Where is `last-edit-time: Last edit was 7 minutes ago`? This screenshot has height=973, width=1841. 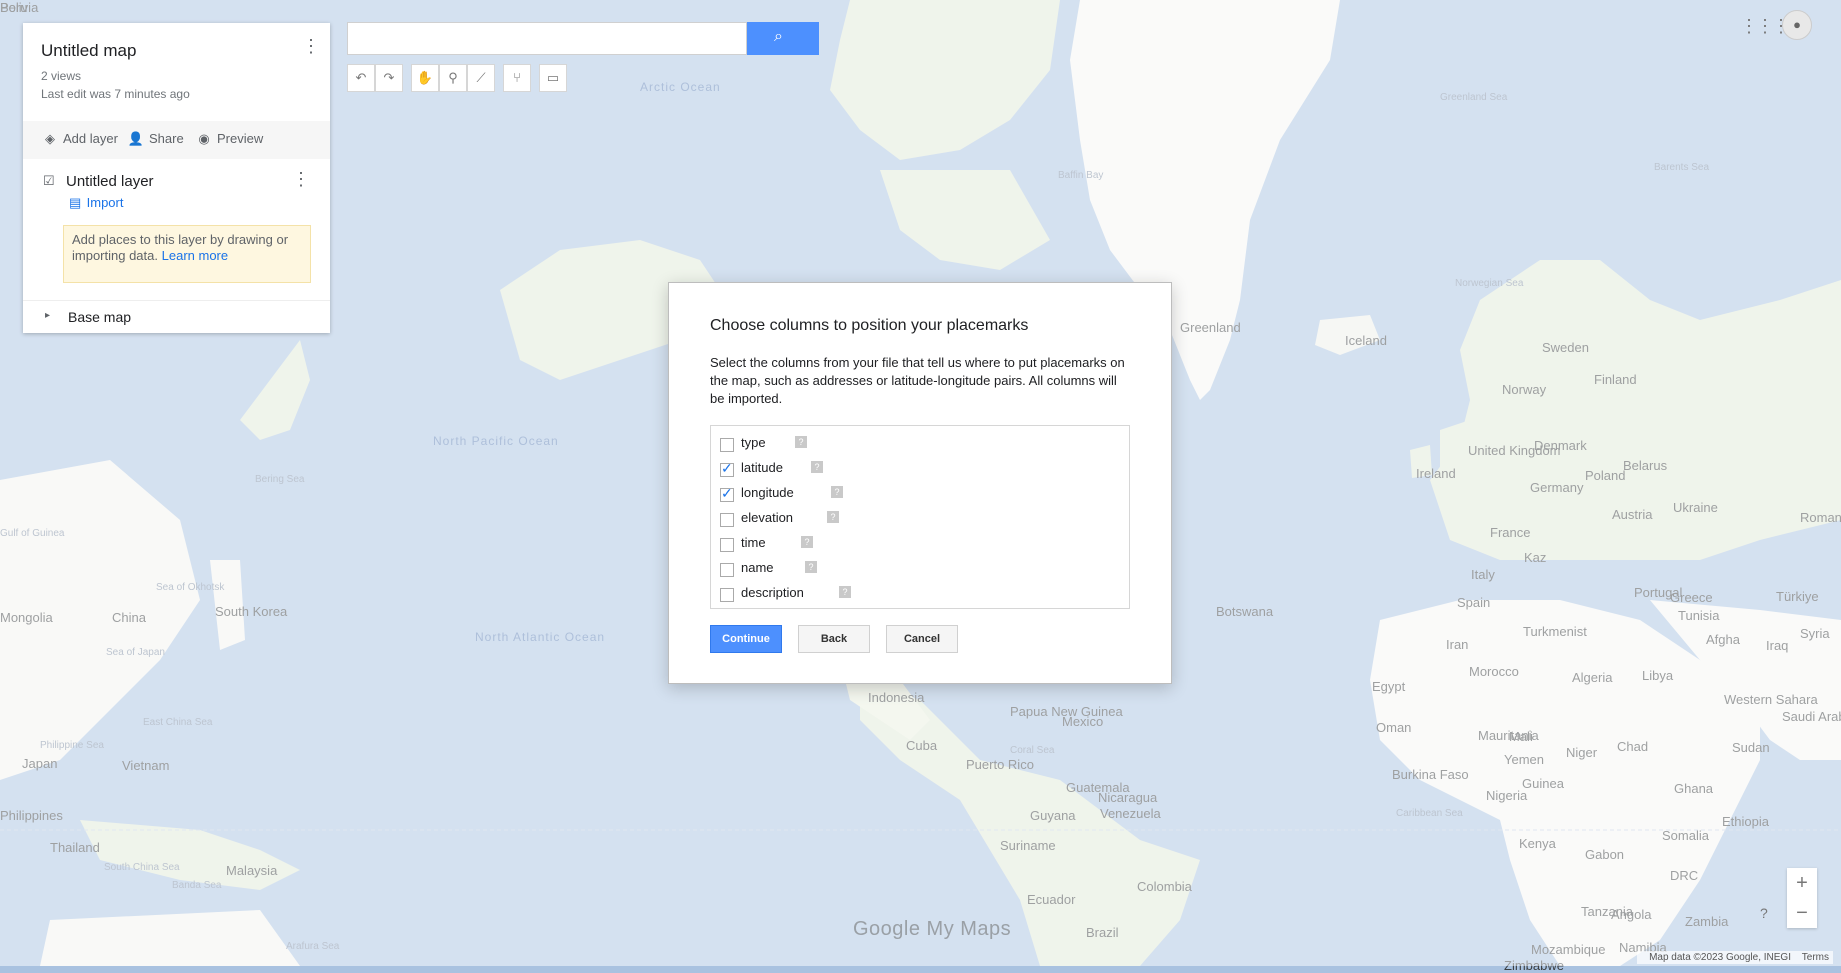
last-edit-time: Last edit was 7 minutes ago is located at coordinates (115, 94).